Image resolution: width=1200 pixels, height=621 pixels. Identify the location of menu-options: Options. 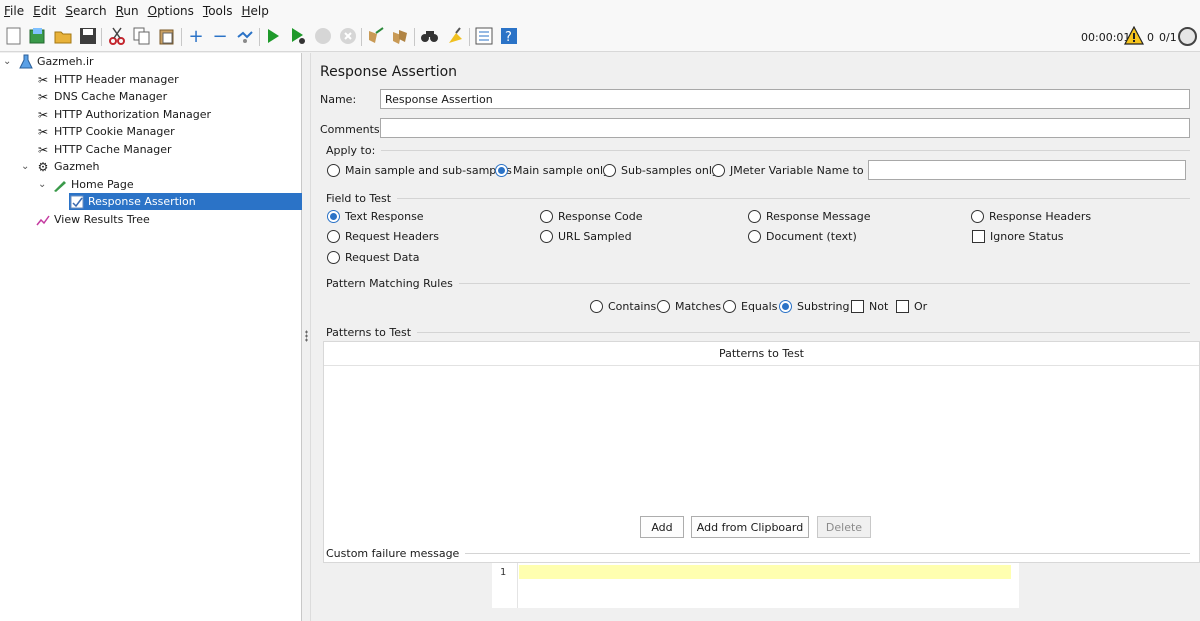
(171, 11).